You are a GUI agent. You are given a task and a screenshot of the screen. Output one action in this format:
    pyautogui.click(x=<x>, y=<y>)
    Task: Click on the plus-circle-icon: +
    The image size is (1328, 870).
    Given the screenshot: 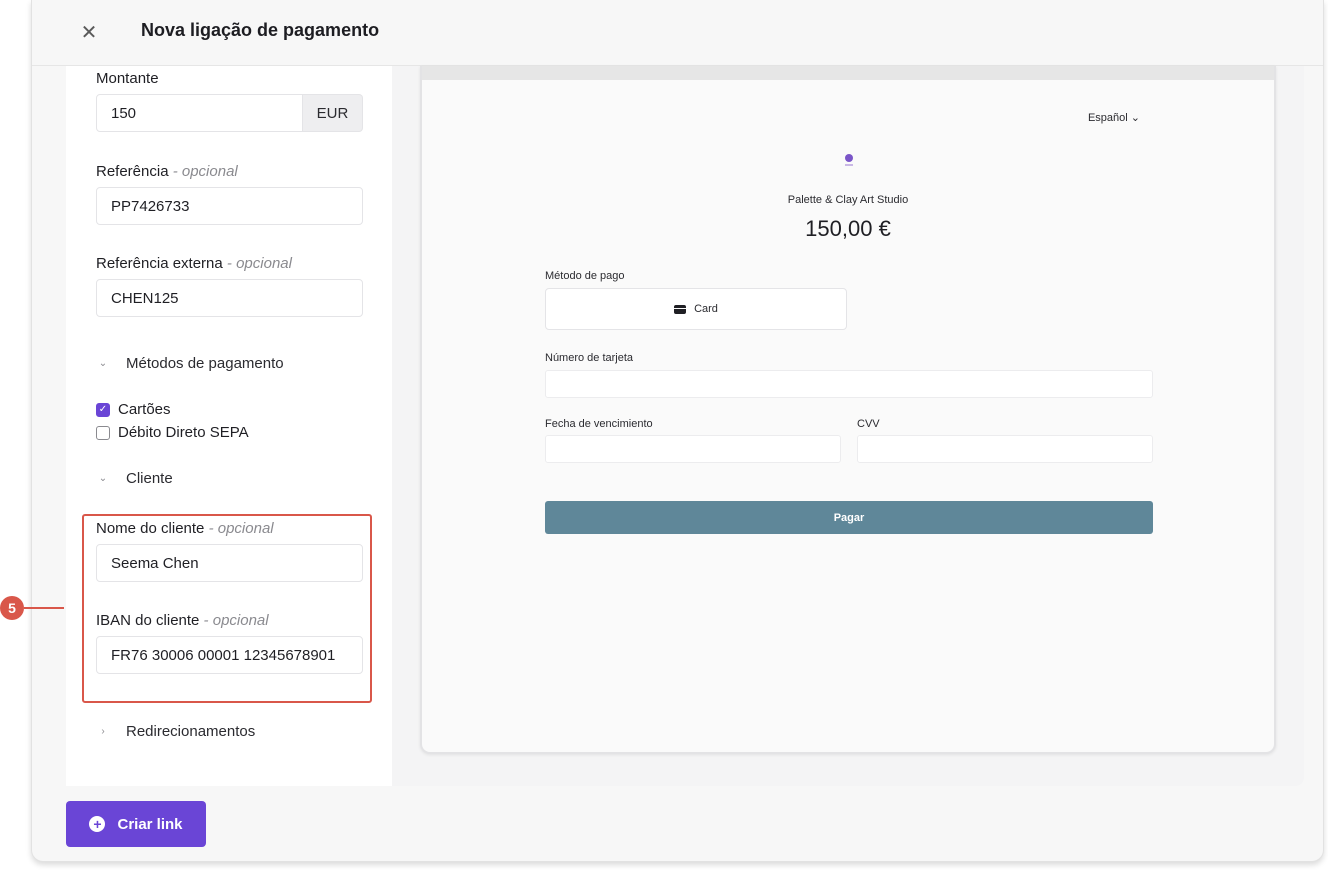 What is the action you would take?
    pyautogui.click(x=97, y=824)
    